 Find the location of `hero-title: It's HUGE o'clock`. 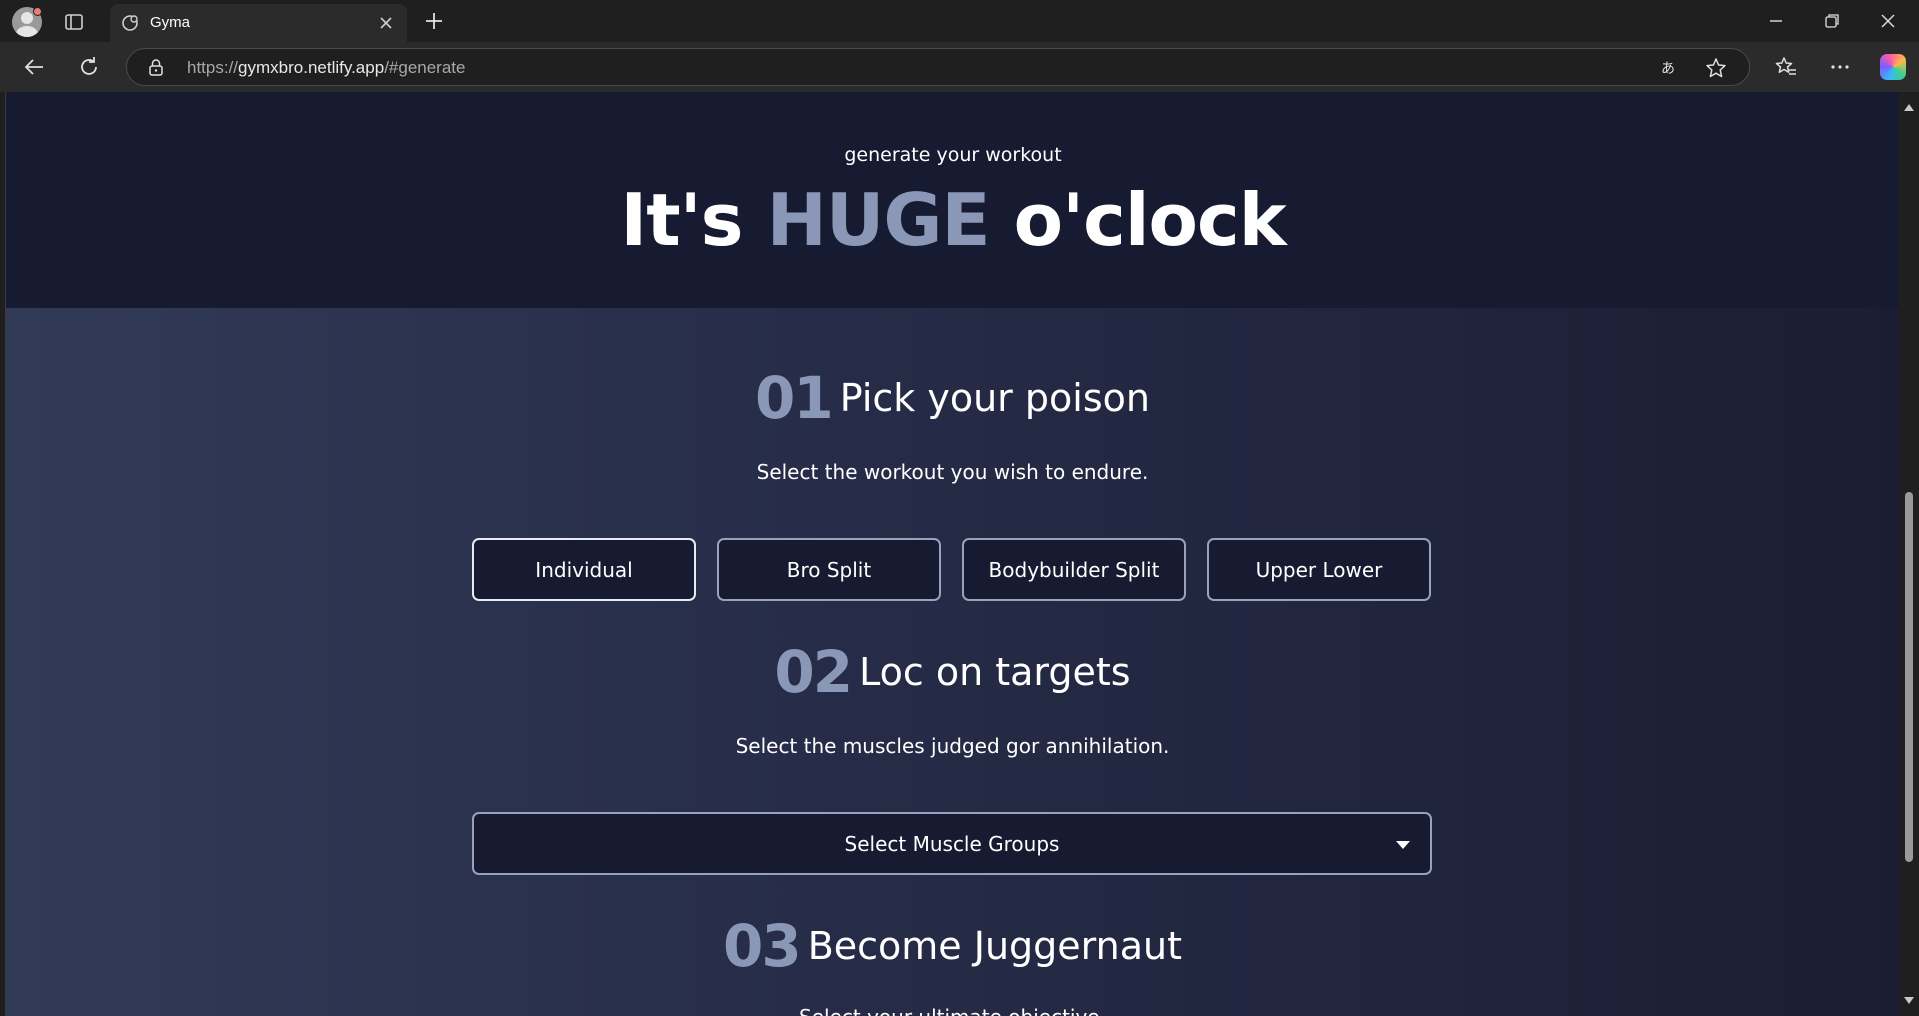

hero-title: It's HUGE o'clock is located at coordinates (952, 220).